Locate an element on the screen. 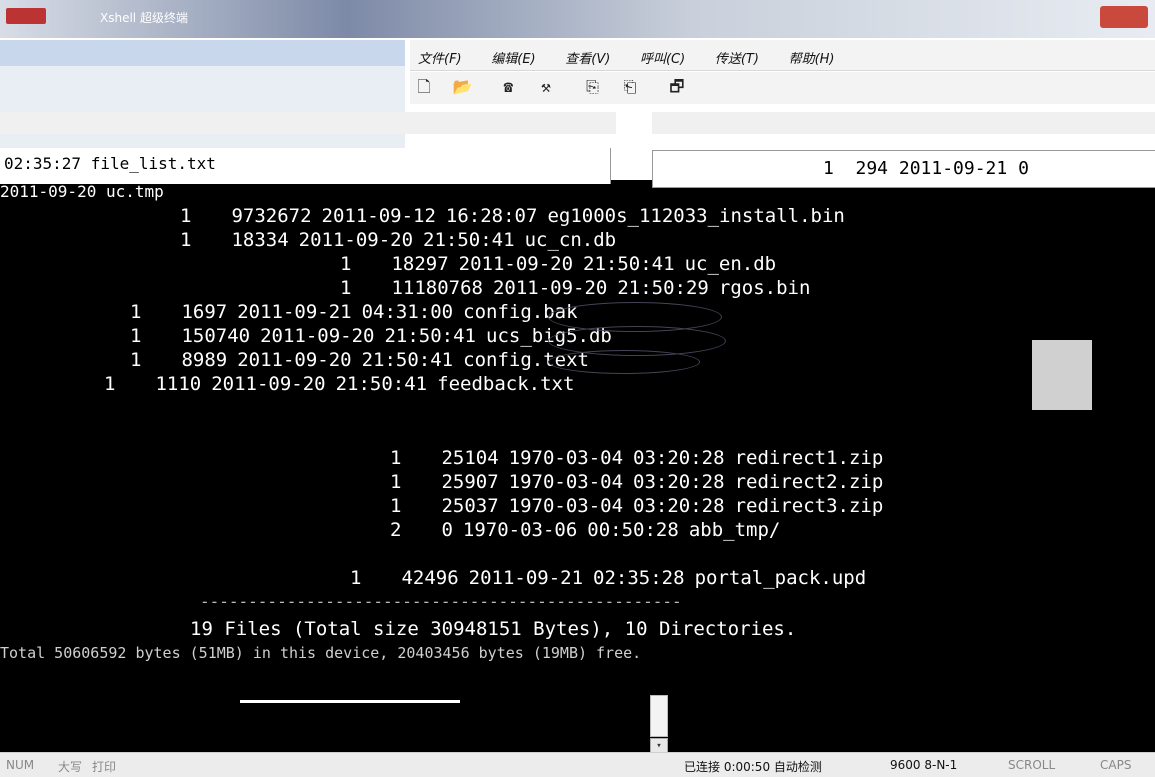 This screenshot has height=777, width=1155. menu-call: 呼叫(C) is located at coordinates (662, 57).